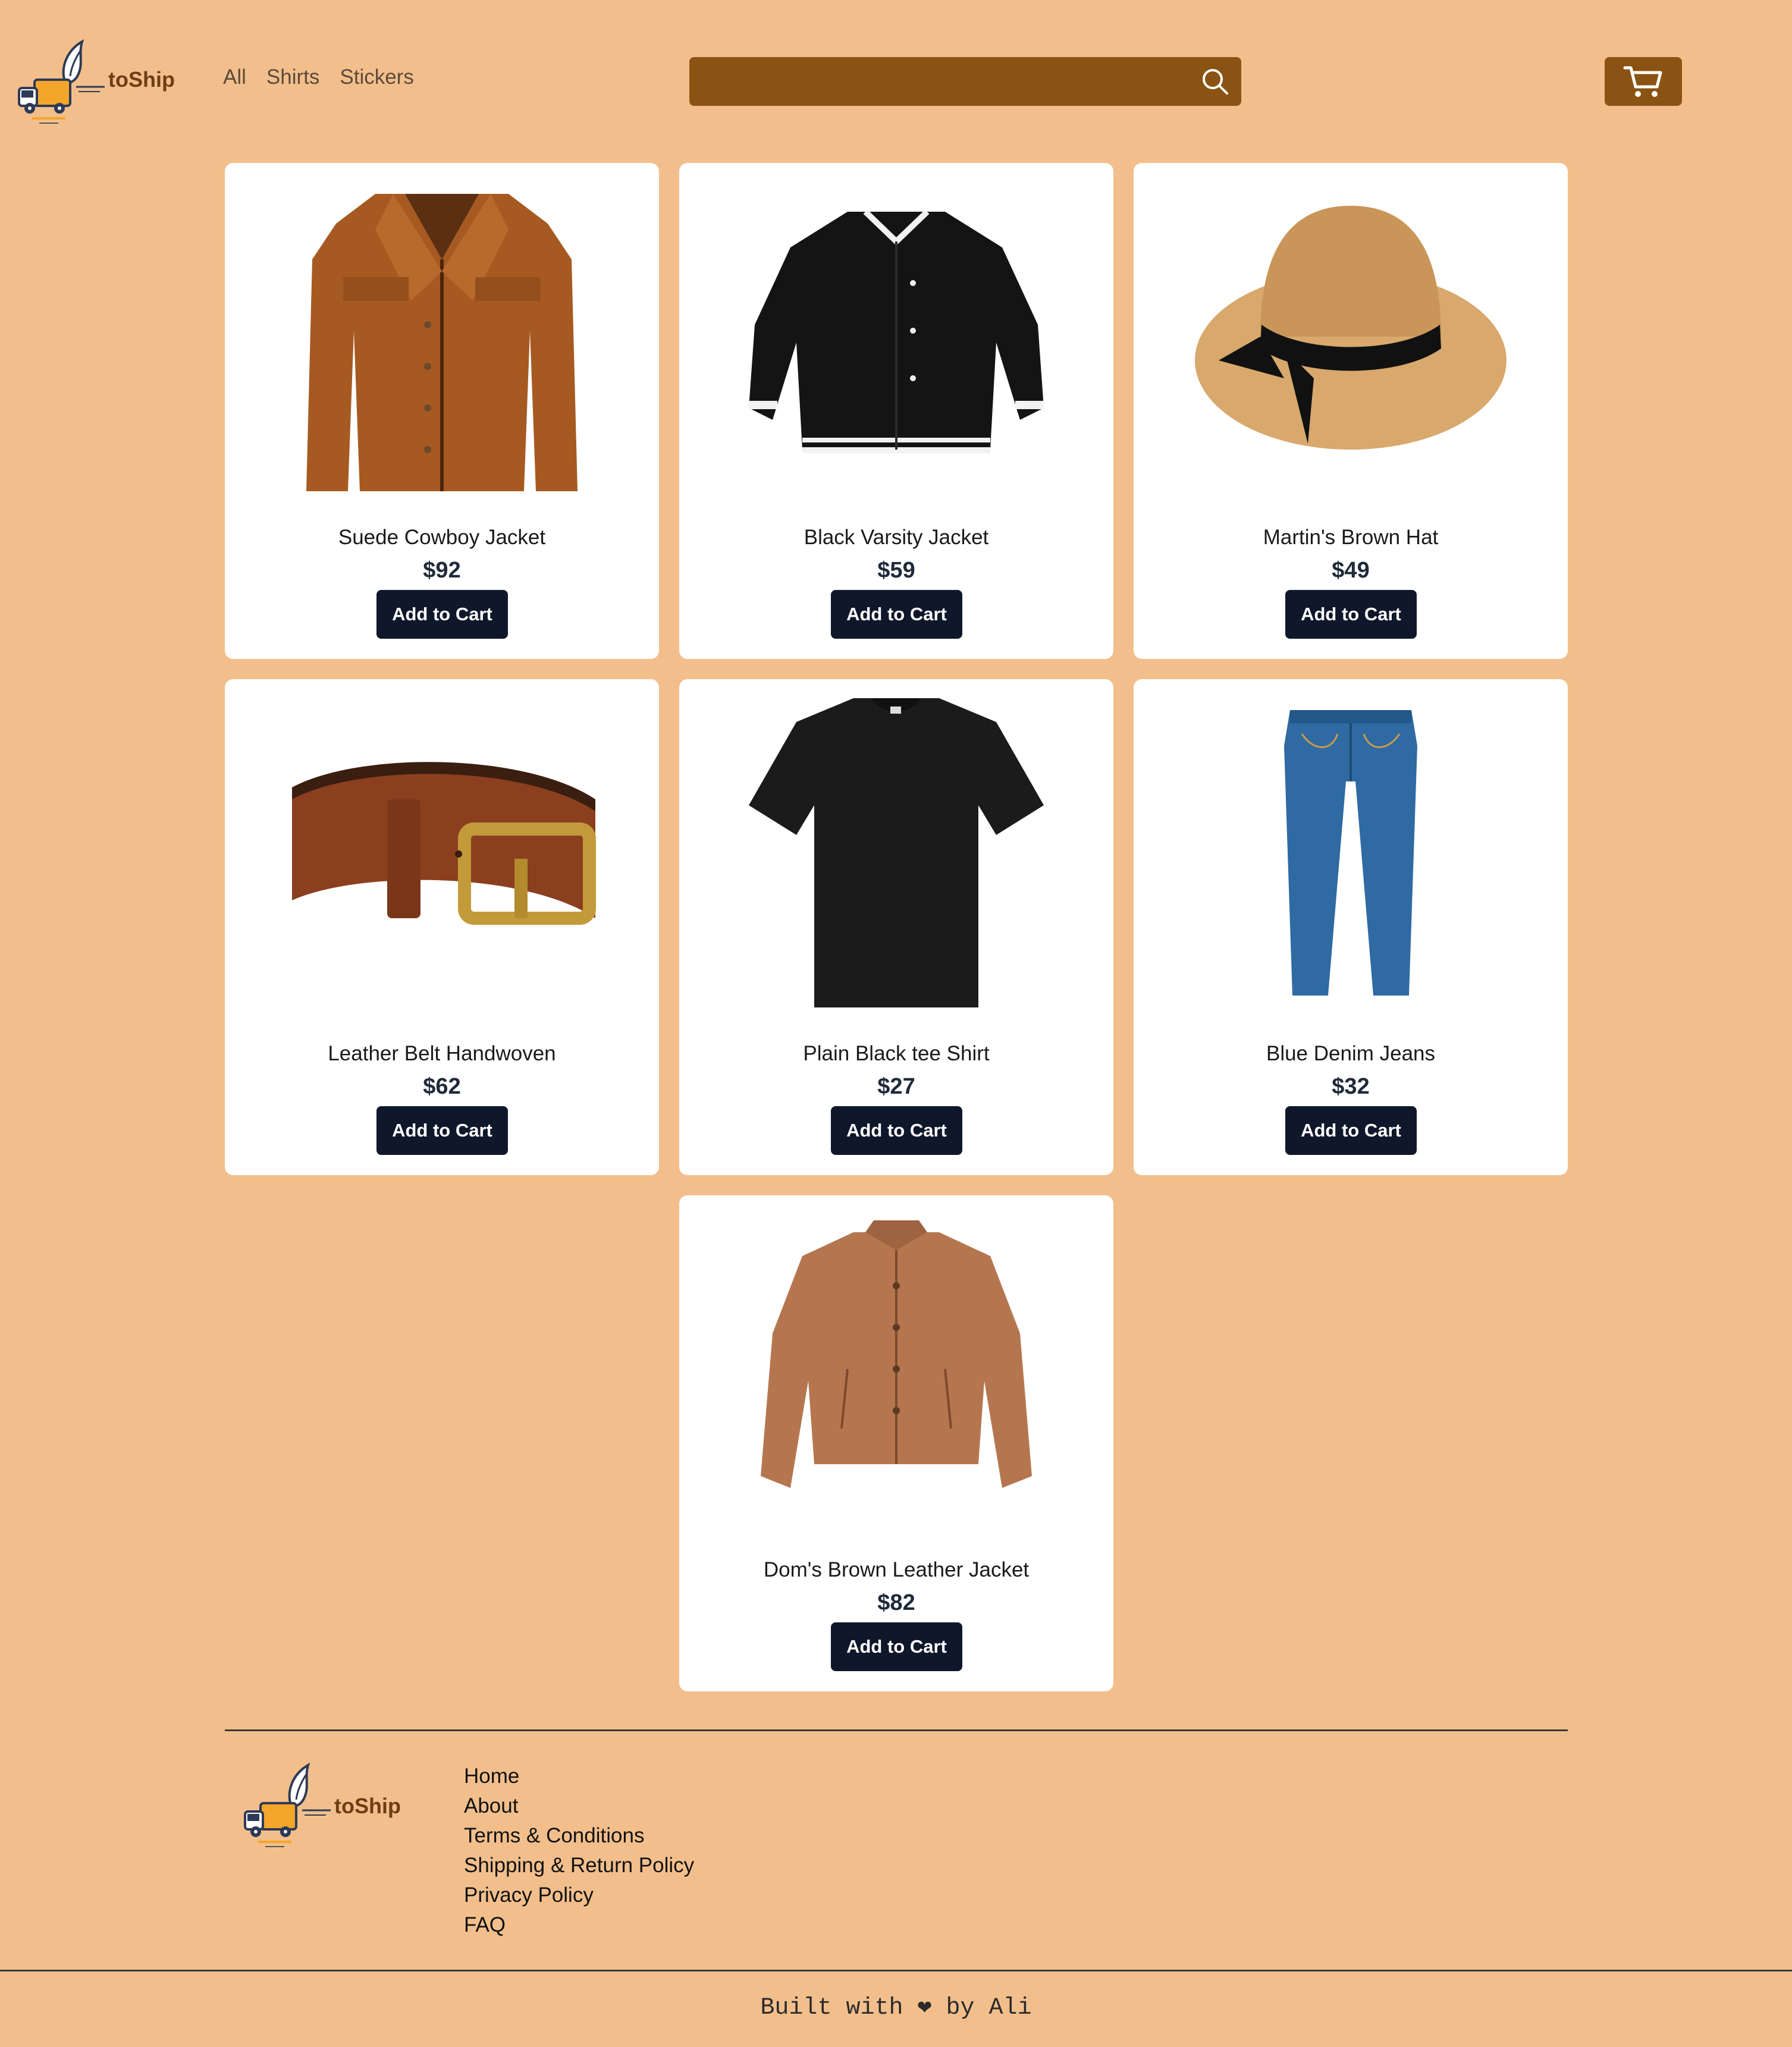 The height and width of the screenshot is (2047, 1792). I want to click on product-card: Suede Cowboy Jacket $92 Add to Cart, so click(442, 411).